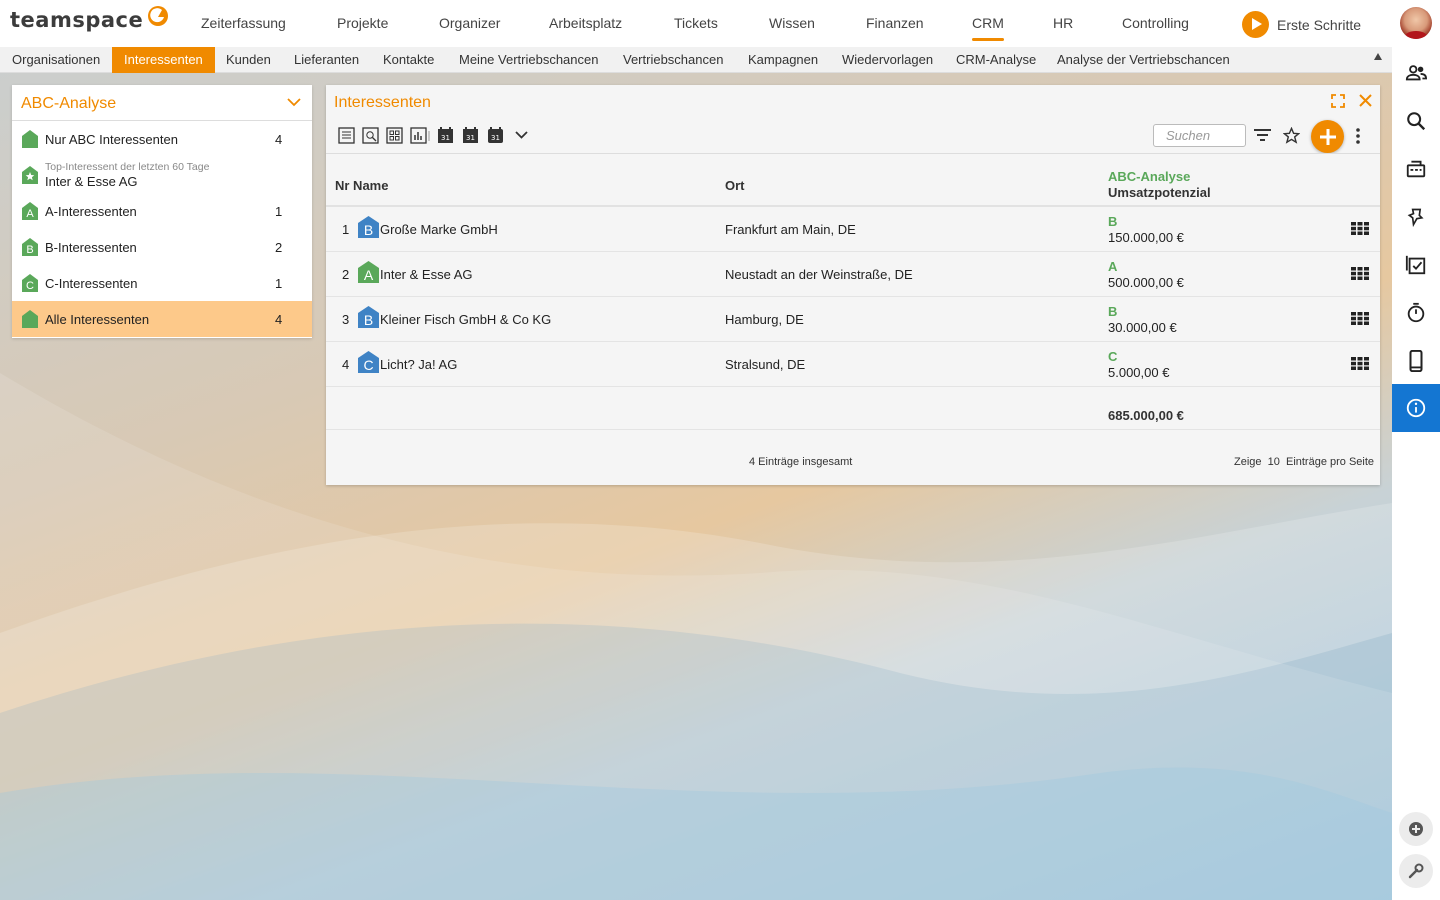 Image resolution: width=1440 pixels, height=900 pixels. I want to click on subnav-item-lieferanten: Lieferanten, so click(326, 60).